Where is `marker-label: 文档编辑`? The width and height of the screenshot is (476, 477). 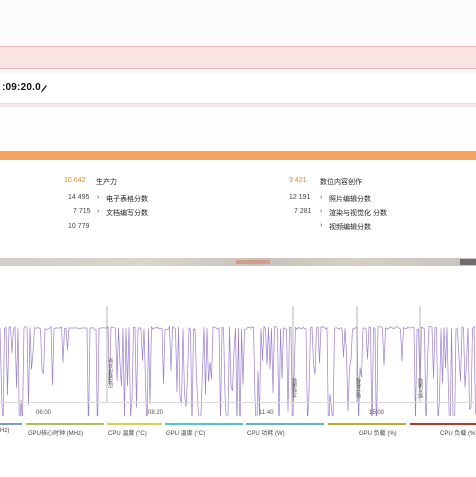
marker-label: 文档编辑 is located at coordinates (295, 388).